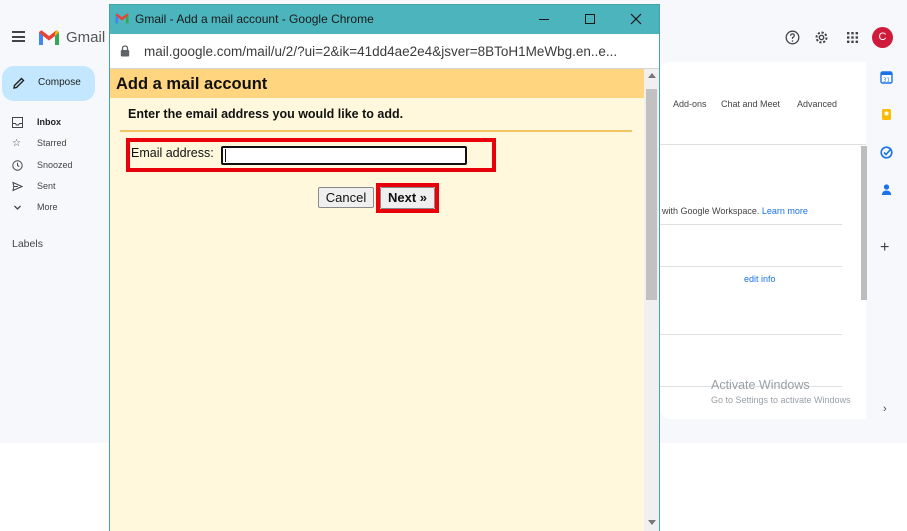 Image resolution: width=907 pixels, height=531 pixels. What do you see at coordinates (886, 81) in the screenshot?
I see `svg-text: 31` at bounding box center [886, 81].